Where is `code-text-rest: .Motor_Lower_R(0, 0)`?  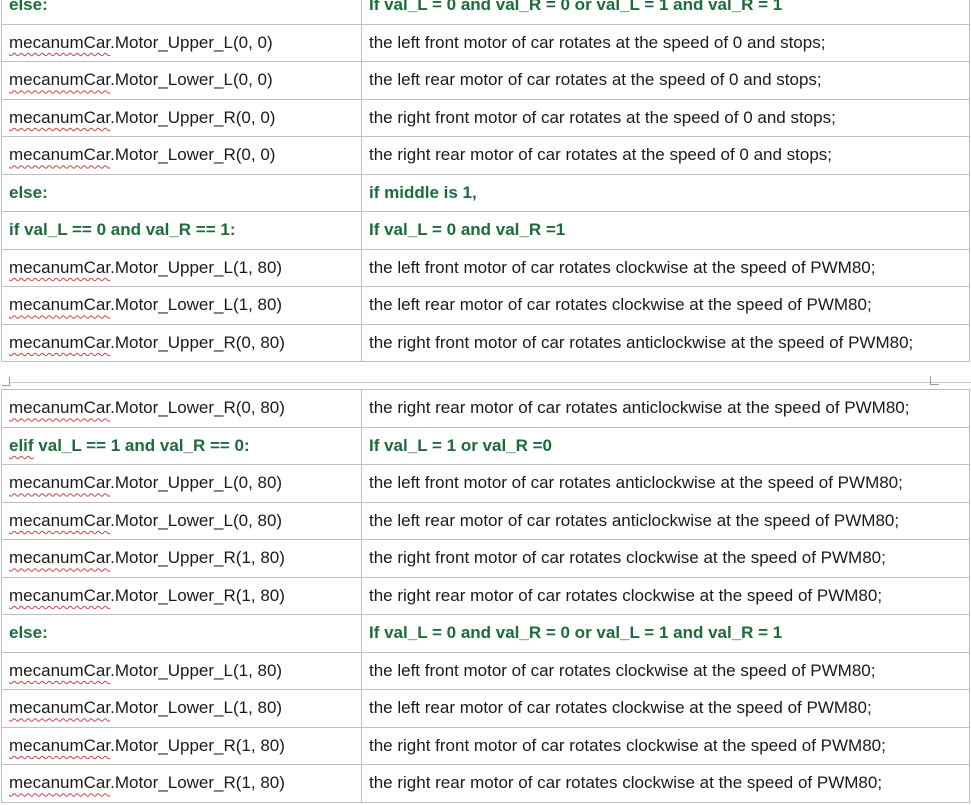 code-text-rest: .Motor_Lower_R(0, 0) is located at coordinates (193, 155).